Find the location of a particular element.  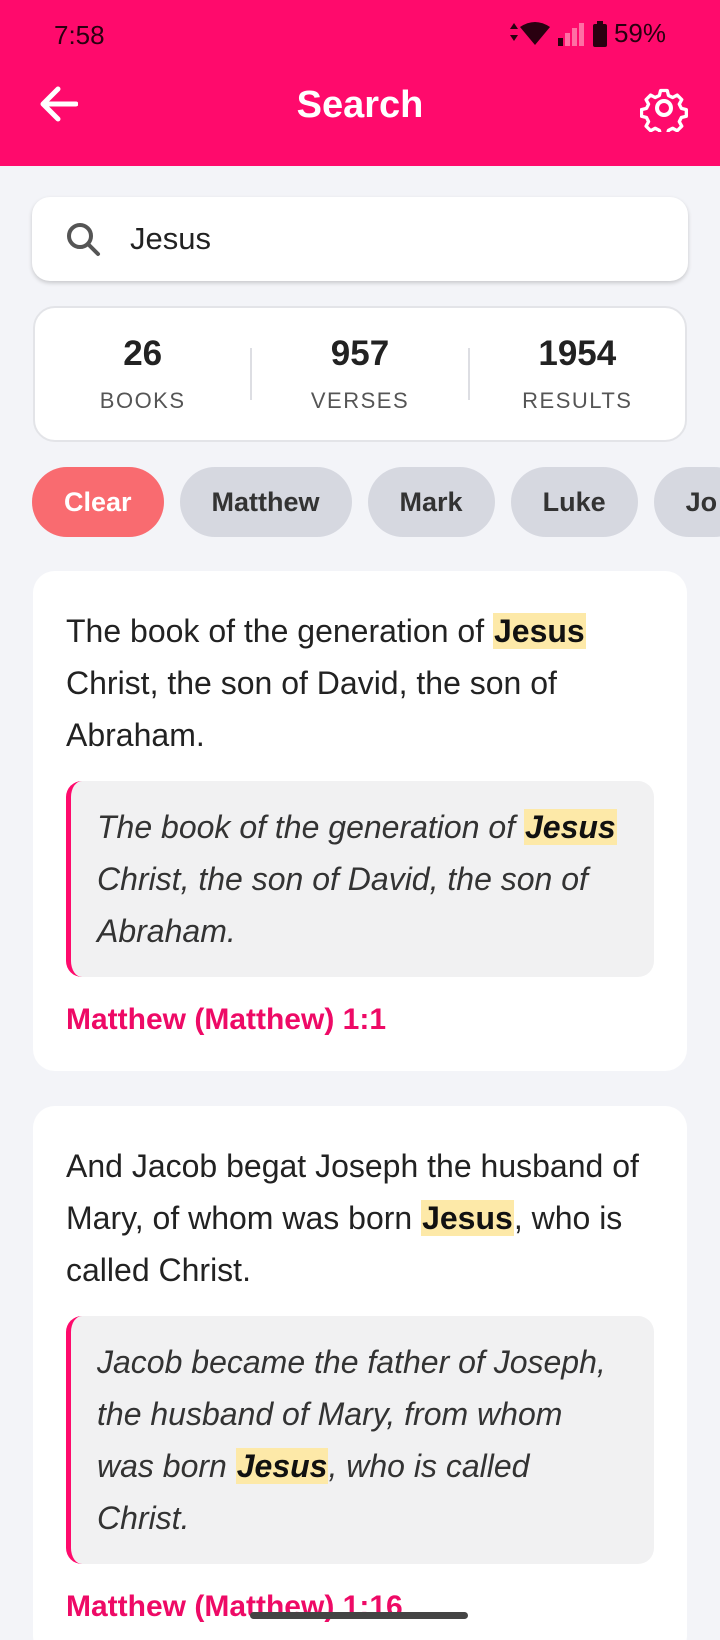

status-icons: 59% is located at coordinates (586, 33).